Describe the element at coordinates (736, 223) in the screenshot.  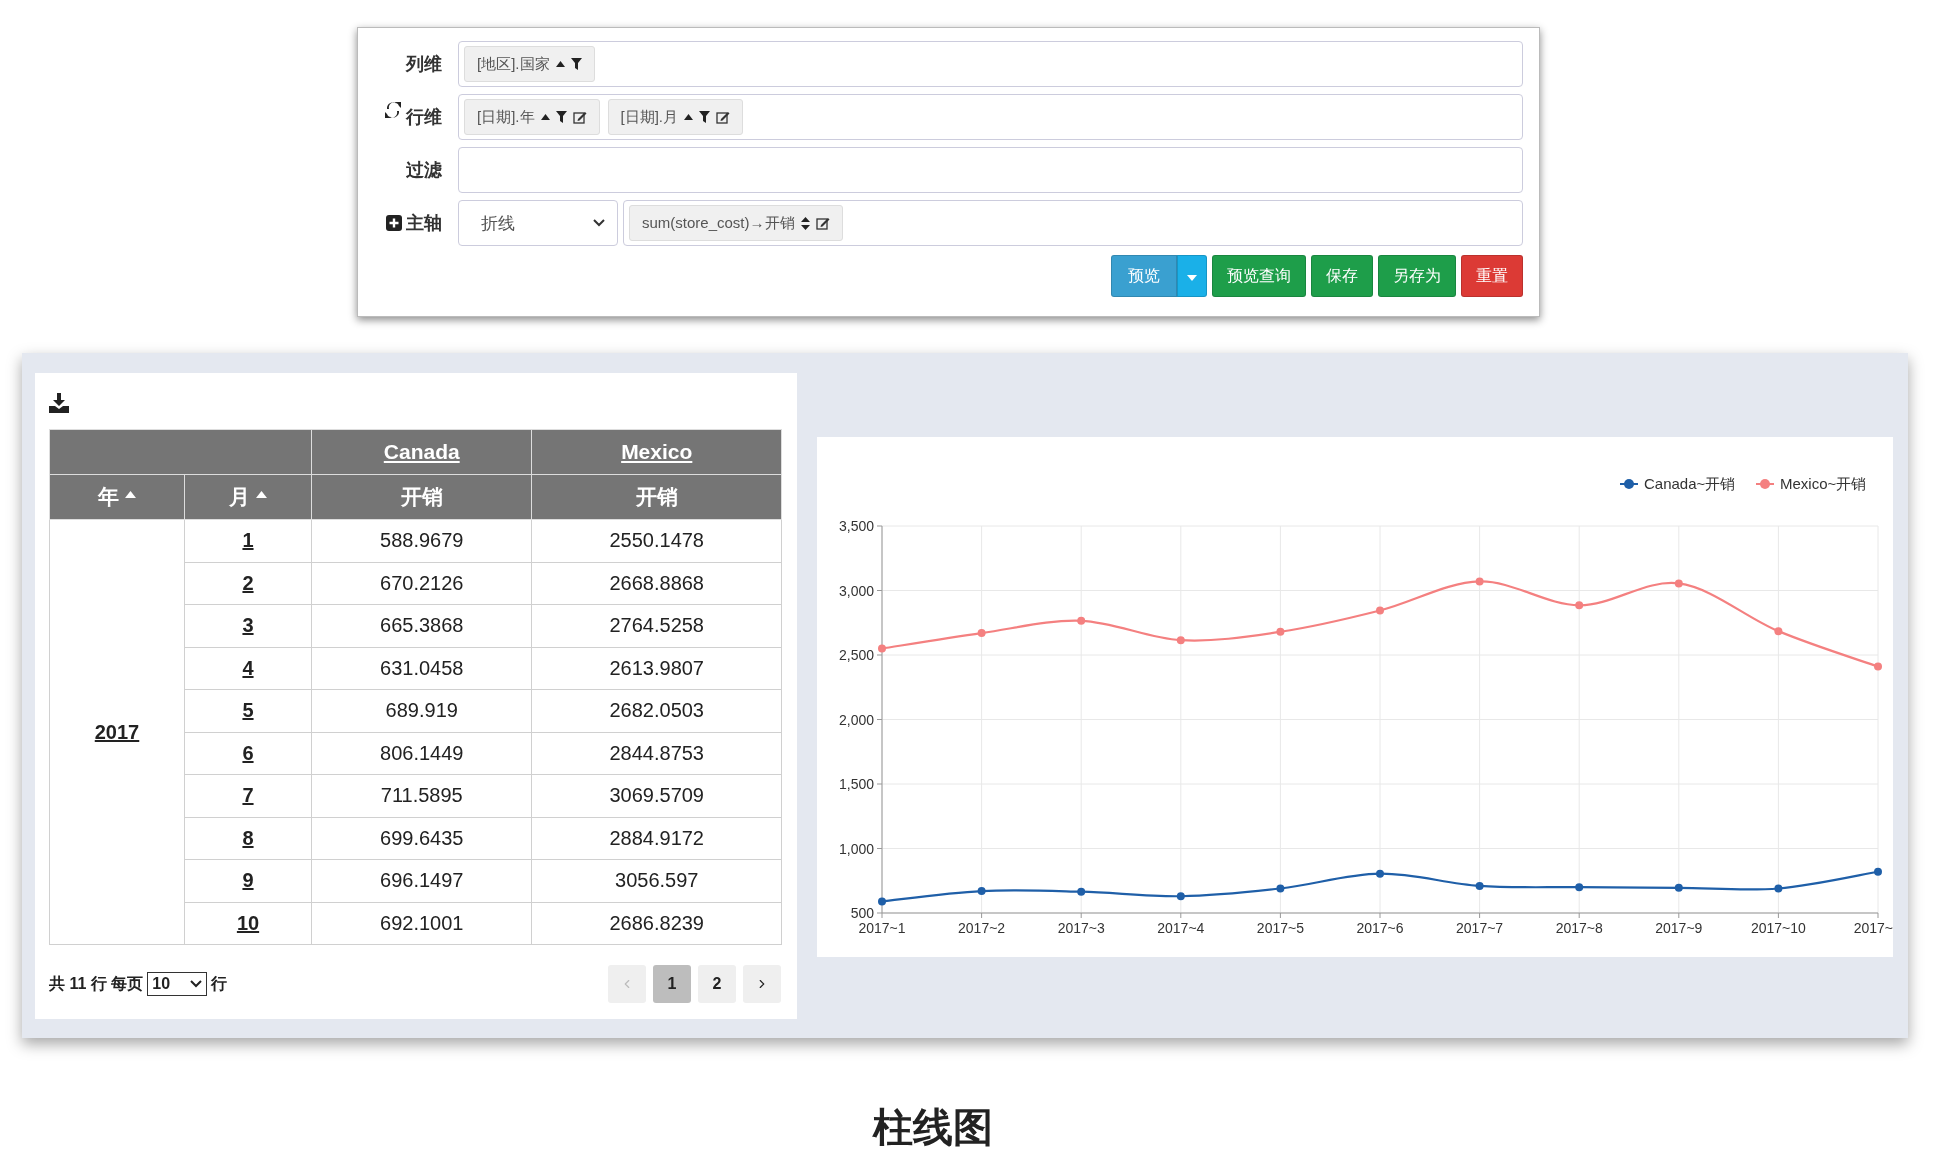
I see `field-chip: sum(store_cost)→开销` at that location.